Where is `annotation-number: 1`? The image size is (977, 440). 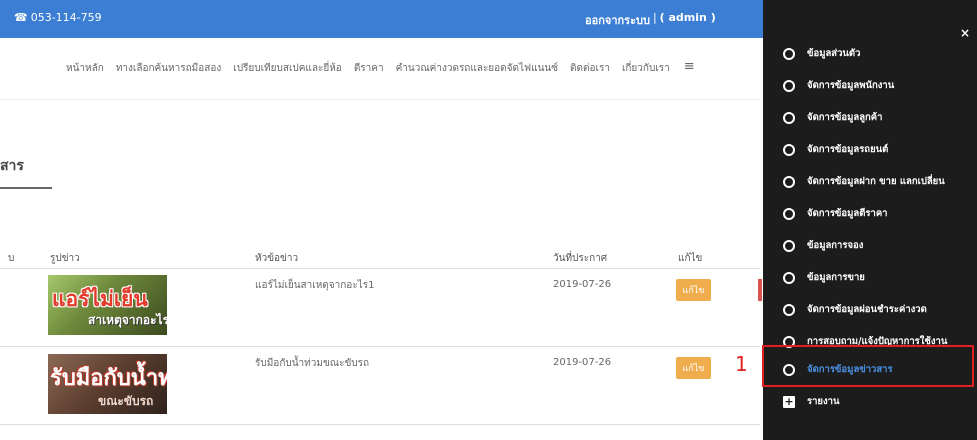 annotation-number: 1 is located at coordinates (741, 364).